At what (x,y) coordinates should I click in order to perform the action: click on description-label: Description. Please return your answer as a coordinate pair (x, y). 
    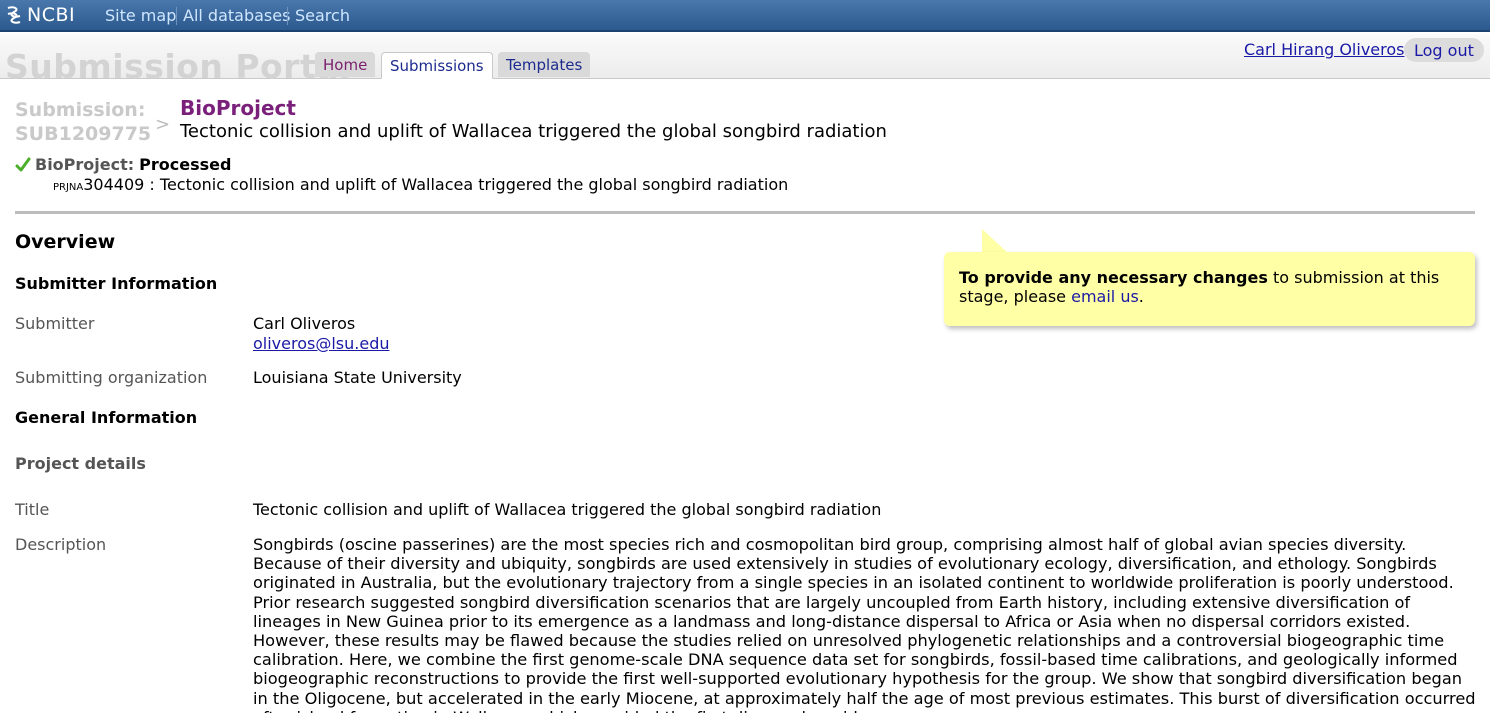
    Looking at the image, I should click on (61, 544).